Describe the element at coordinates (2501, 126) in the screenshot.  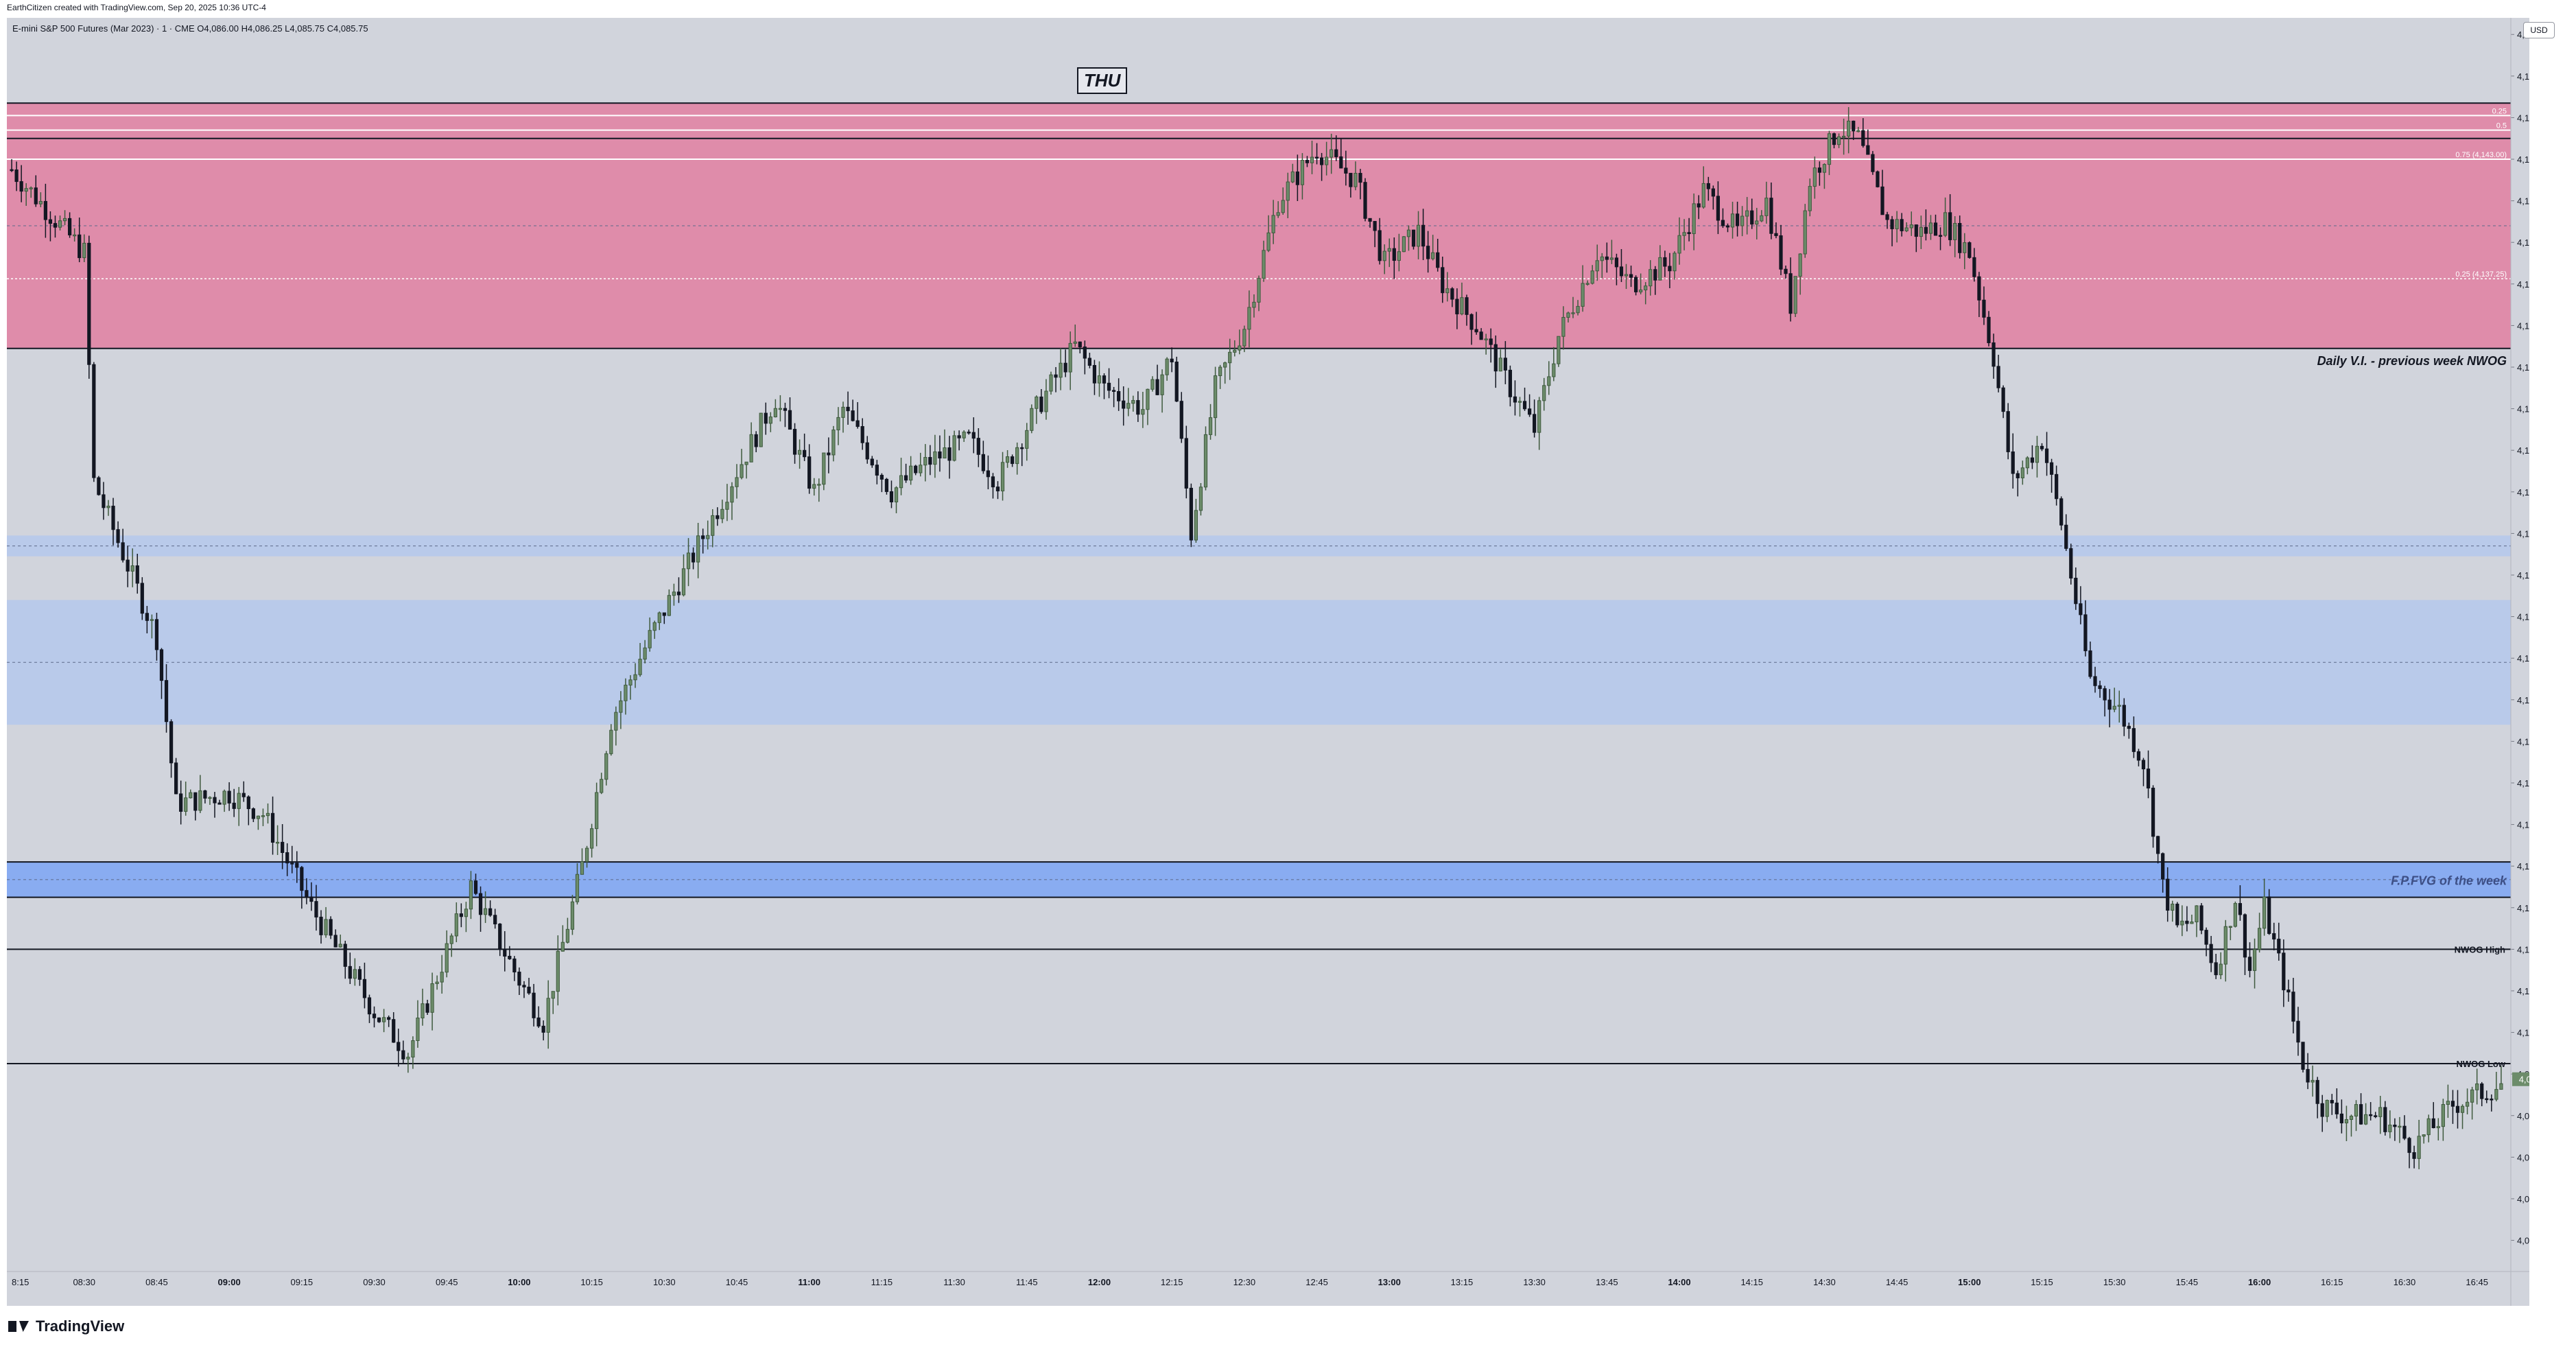
I see `zone-level-label: 0.5` at that location.